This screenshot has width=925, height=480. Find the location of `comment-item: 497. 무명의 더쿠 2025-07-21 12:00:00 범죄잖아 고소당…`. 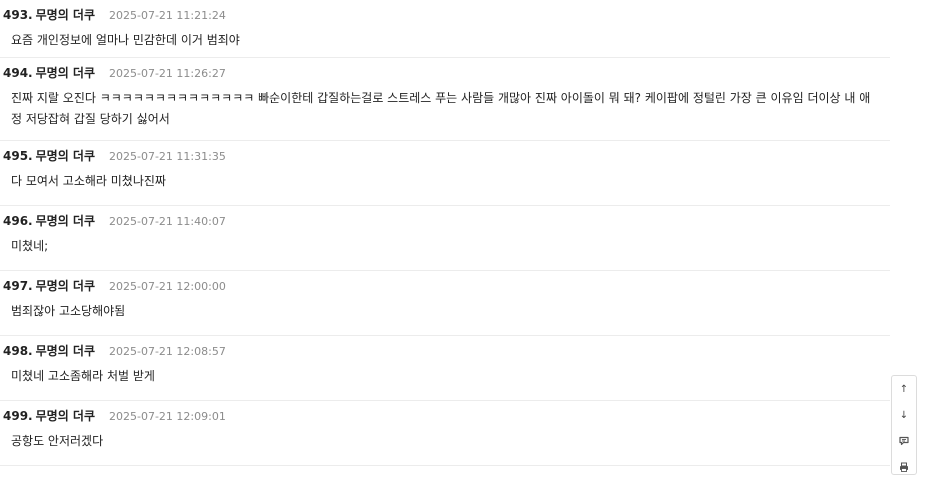

comment-item: 497. 무명의 더쿠 2025-07-21 12:00:00 범죄잖아 고소당… is located at coordinates (445, 303).